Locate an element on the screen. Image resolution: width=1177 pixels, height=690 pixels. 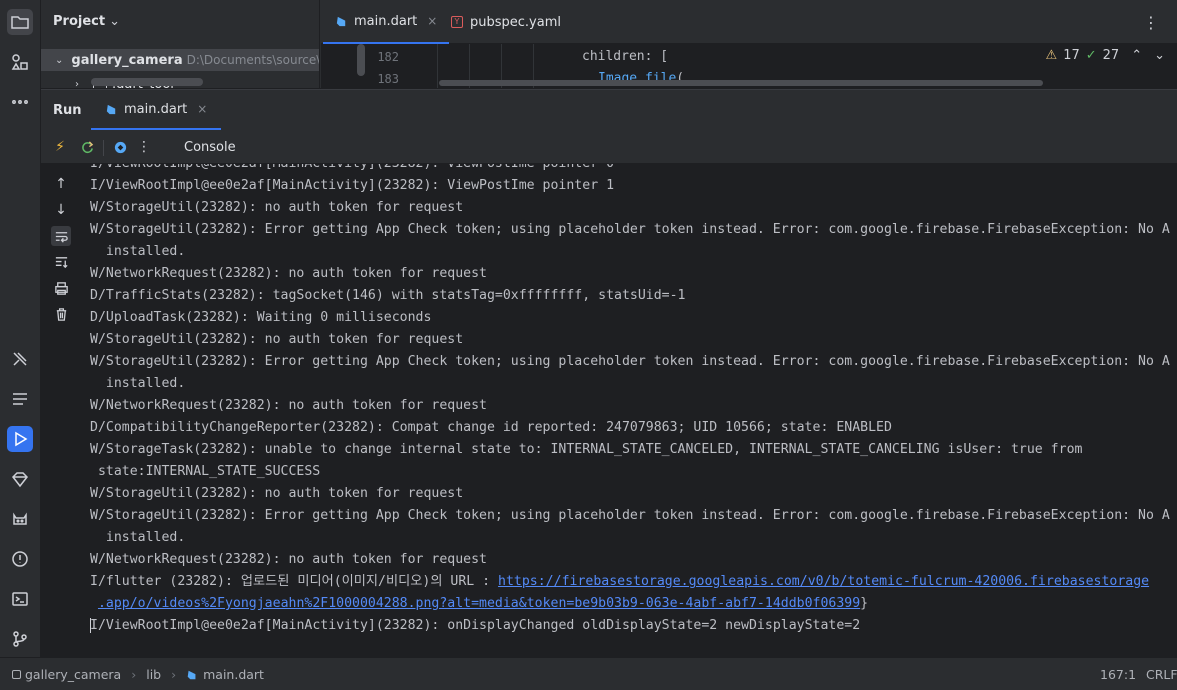
line-number: 182 is located at coordinates (388, 57).